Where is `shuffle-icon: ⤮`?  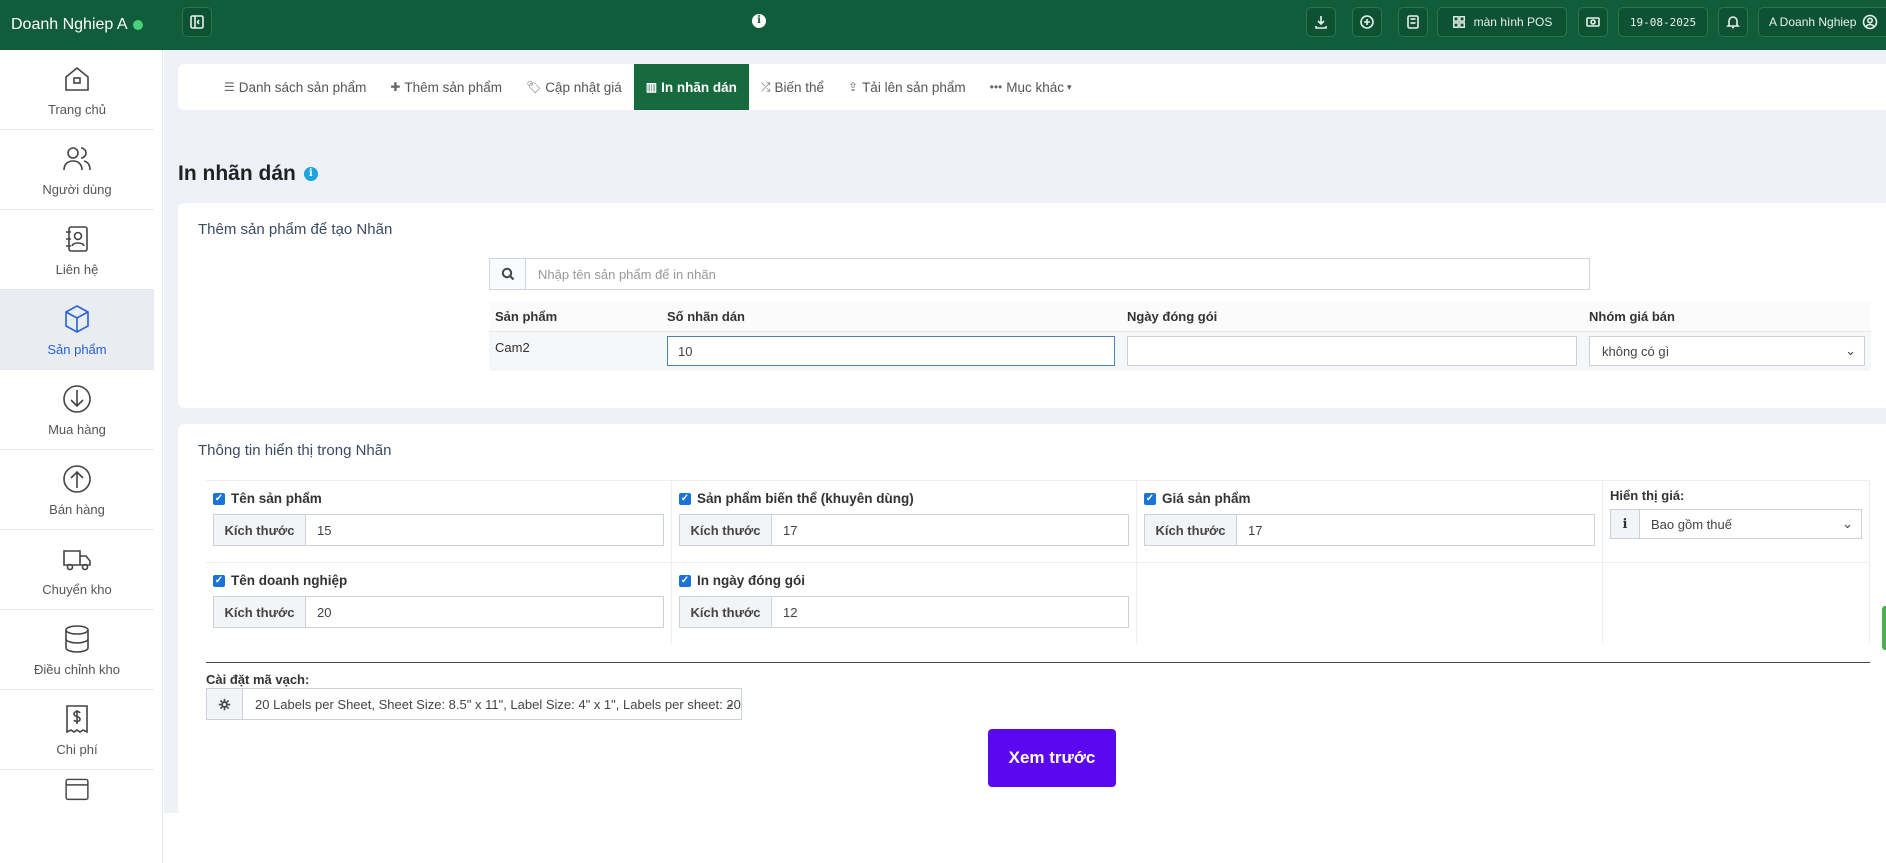 shuffle-icon: ⤮ is located at coordinates (765, 86).